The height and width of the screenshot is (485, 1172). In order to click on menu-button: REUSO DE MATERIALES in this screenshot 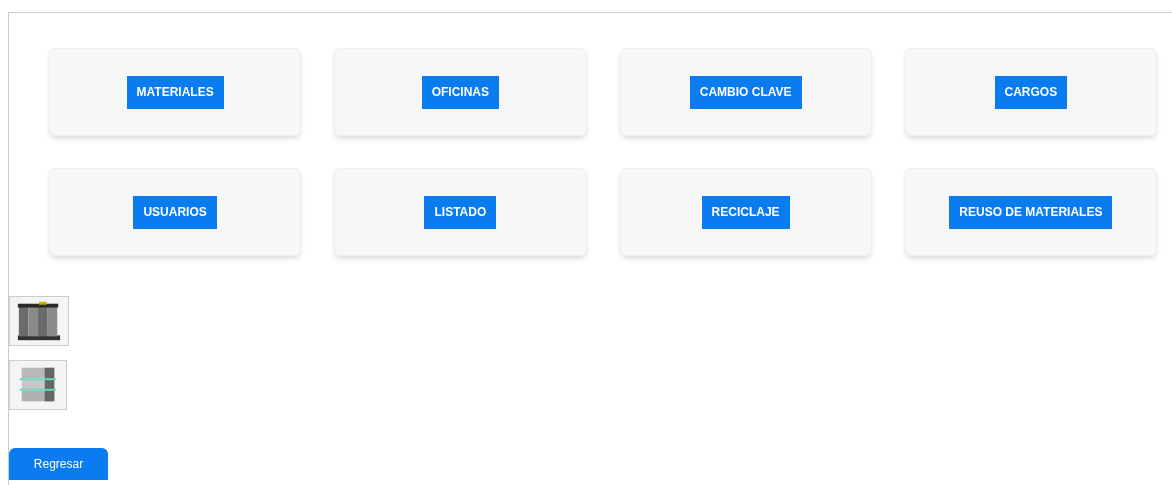, I will do `click(1031, 212)`.